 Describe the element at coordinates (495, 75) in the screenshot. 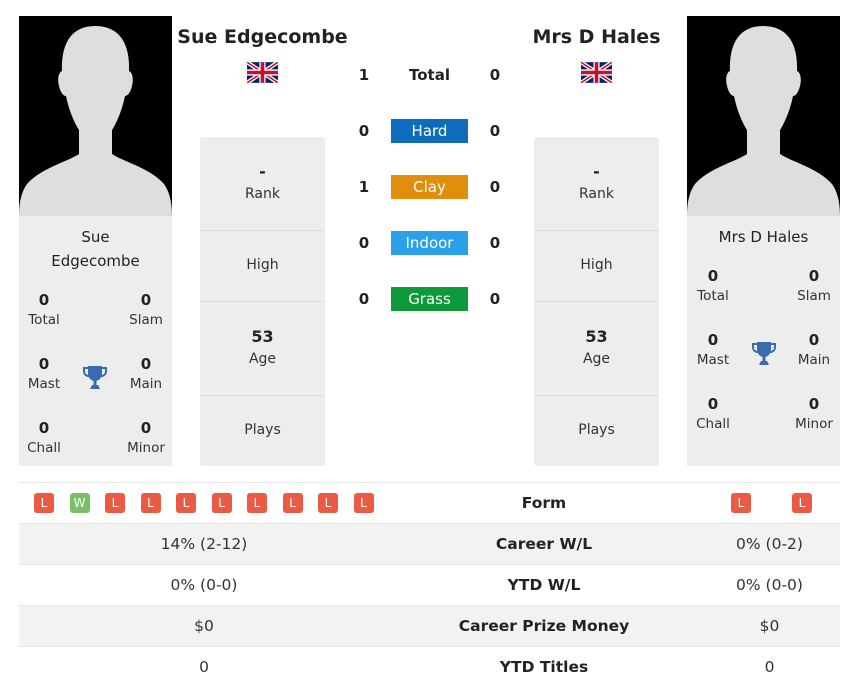

I see `h2h-total-p2: 0` at that location.